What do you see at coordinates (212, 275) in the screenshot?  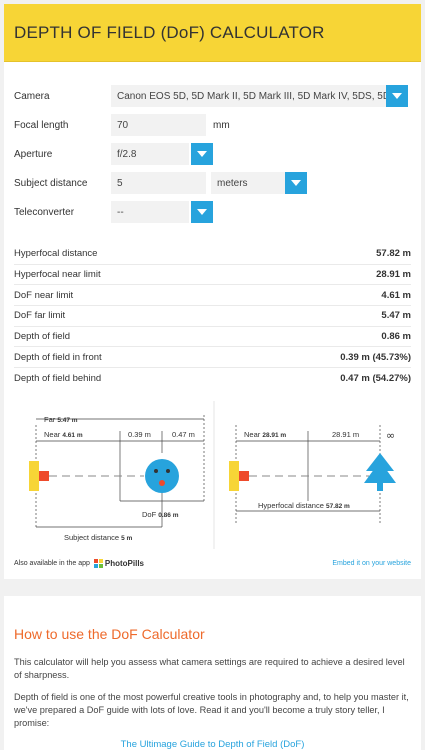 I see `result-row: Hyperfocal near limit 28.91 m` at bounding box center [212, 275].